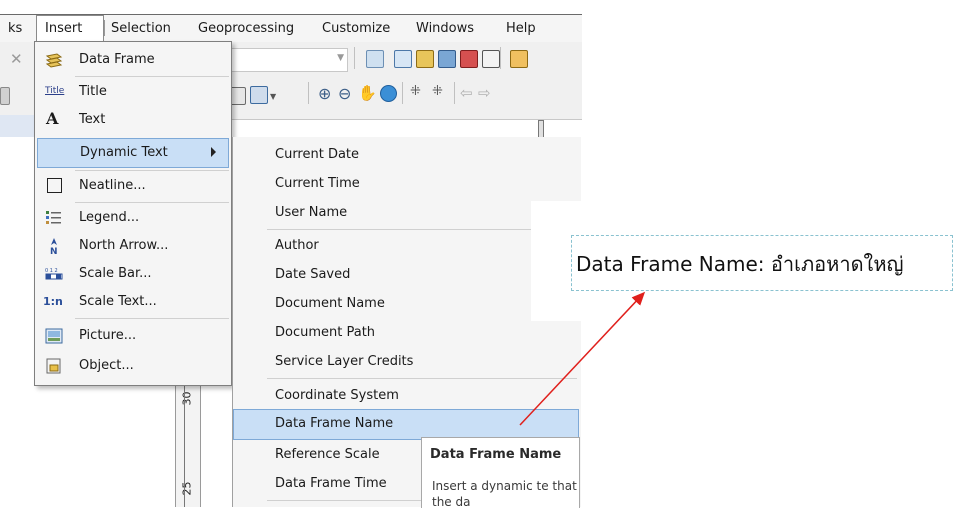 This screenshot has height=508, width=964. Describe the element at coordinates (53, 301) in the screenshot. I see `scale-text-icon: 1:n` at that location.